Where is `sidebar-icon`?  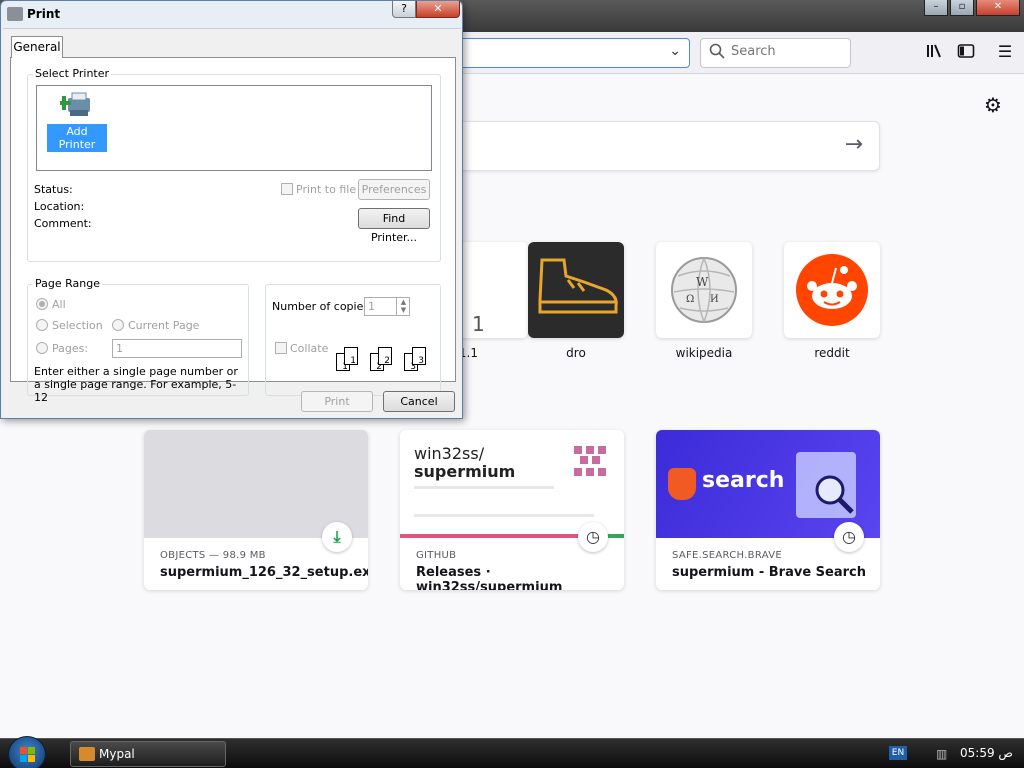
sidebar-icon is located at coordinates (966, 52).